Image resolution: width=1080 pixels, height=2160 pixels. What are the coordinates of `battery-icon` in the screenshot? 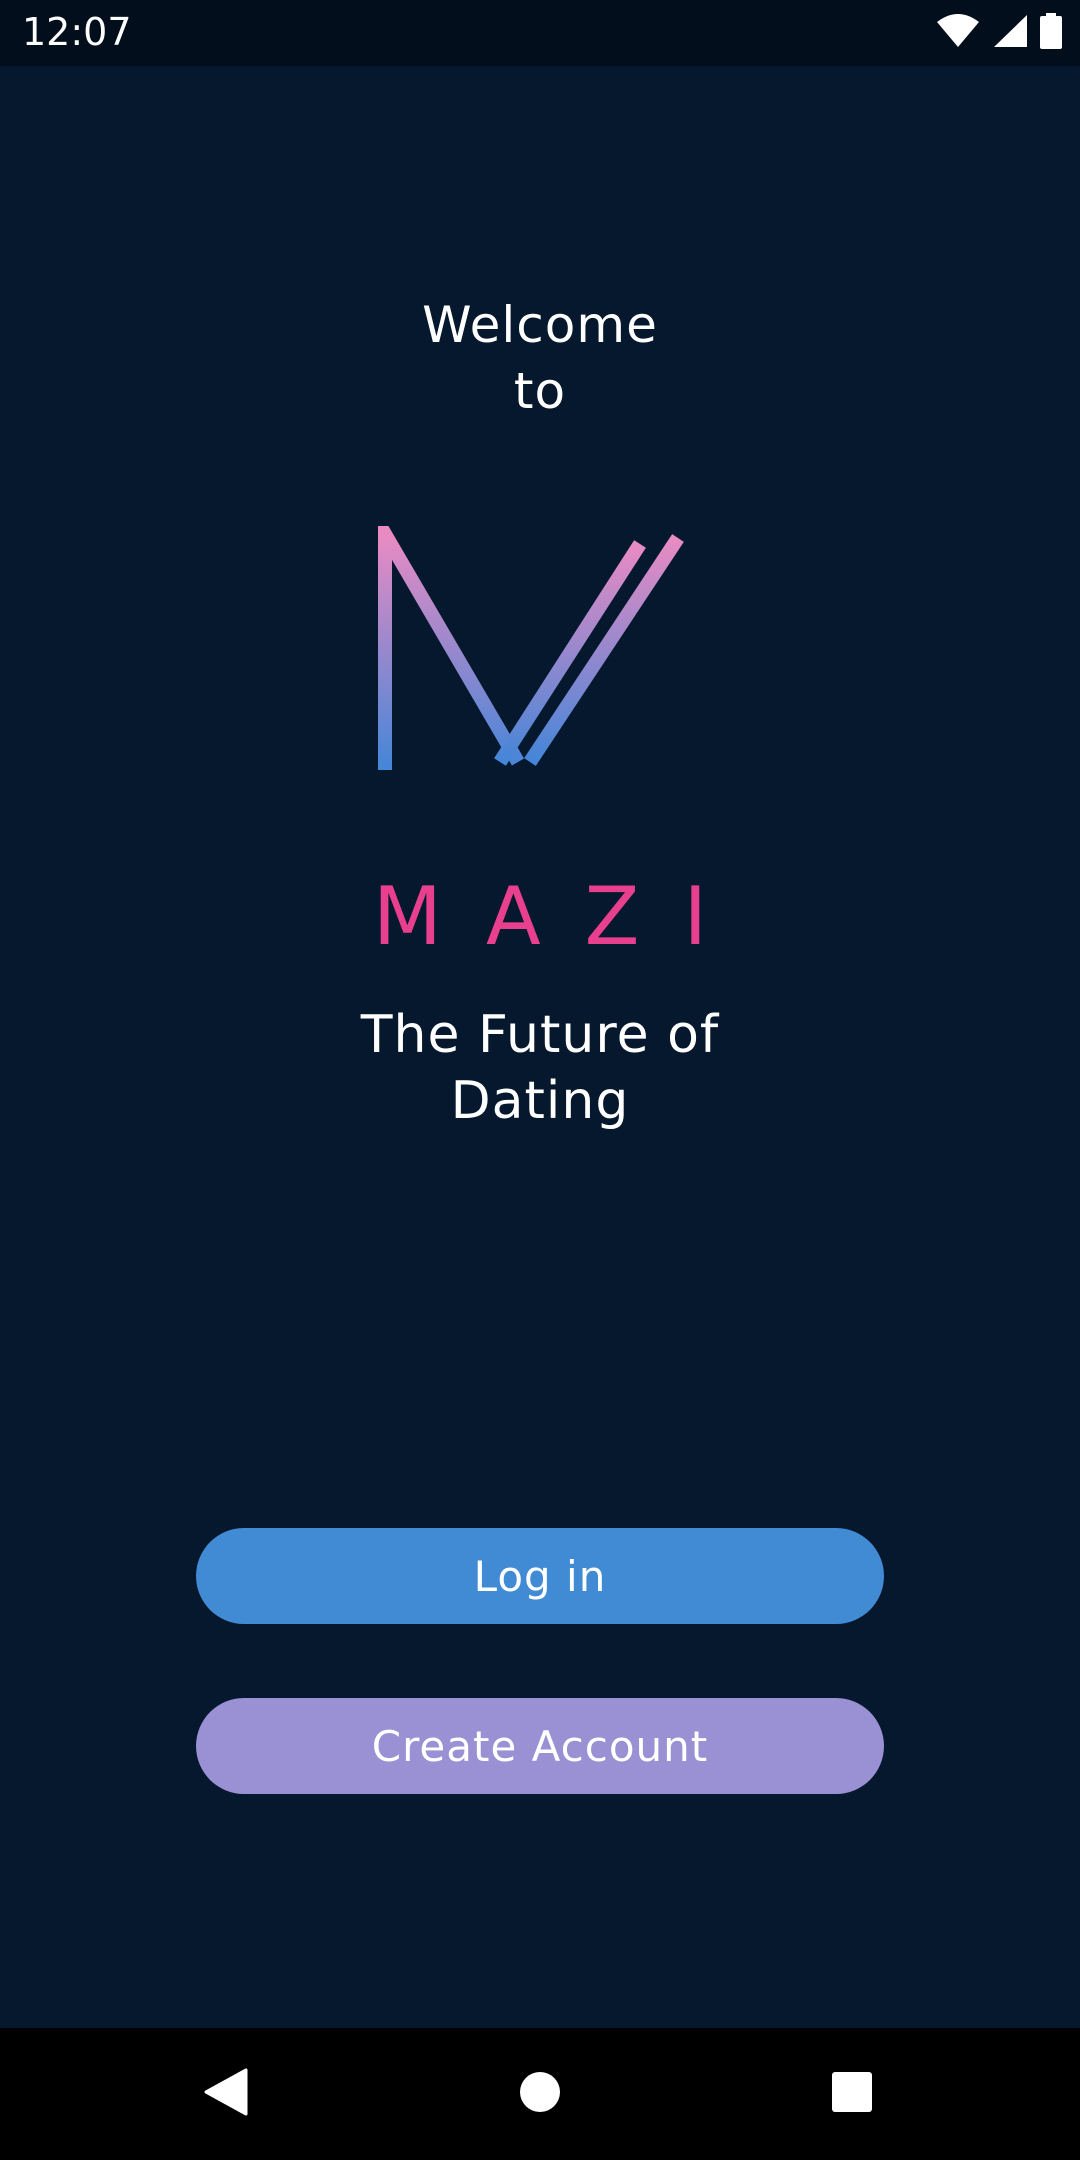 It's located at (1051, 33).